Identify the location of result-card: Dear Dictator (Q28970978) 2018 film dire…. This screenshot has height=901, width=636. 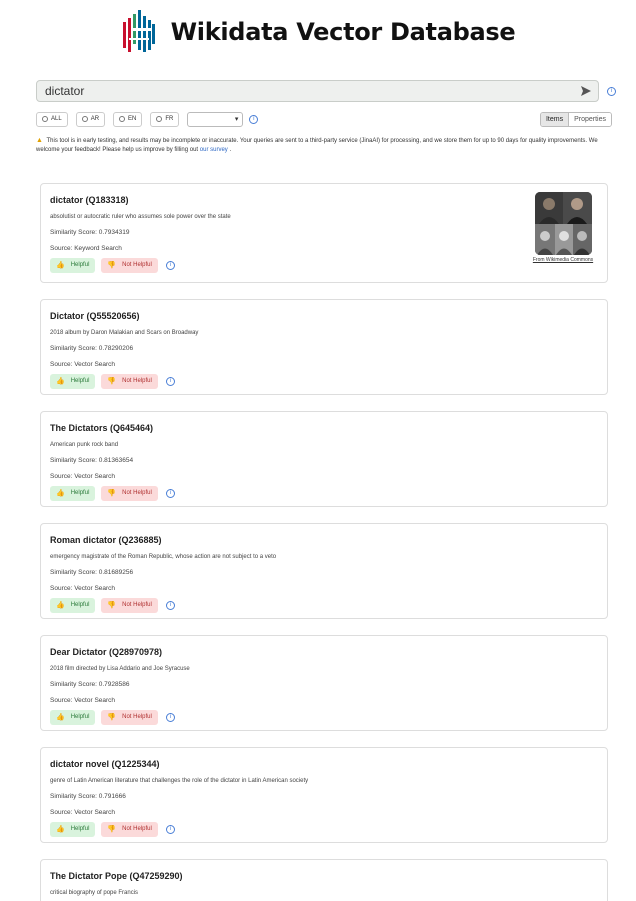
(324, 683).